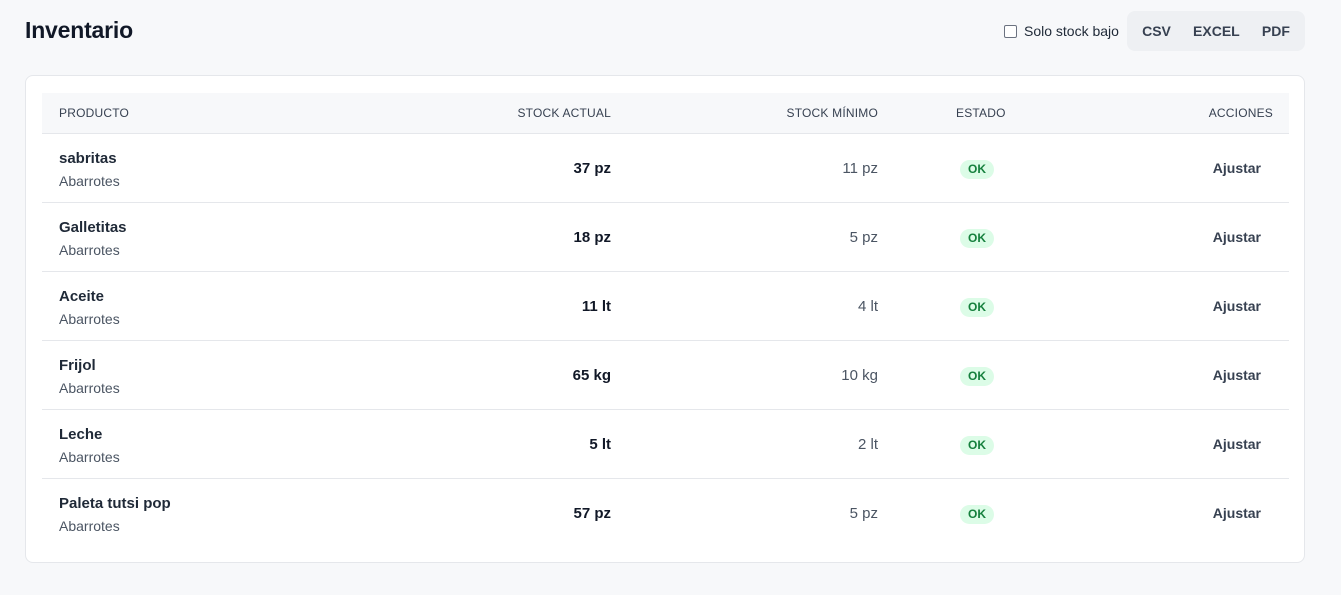 The image size is (1341, 595). I want to click on table-row: Galletitas Abarrotes 18 pz 5 pz OK Ajustar, so click(665, 237).